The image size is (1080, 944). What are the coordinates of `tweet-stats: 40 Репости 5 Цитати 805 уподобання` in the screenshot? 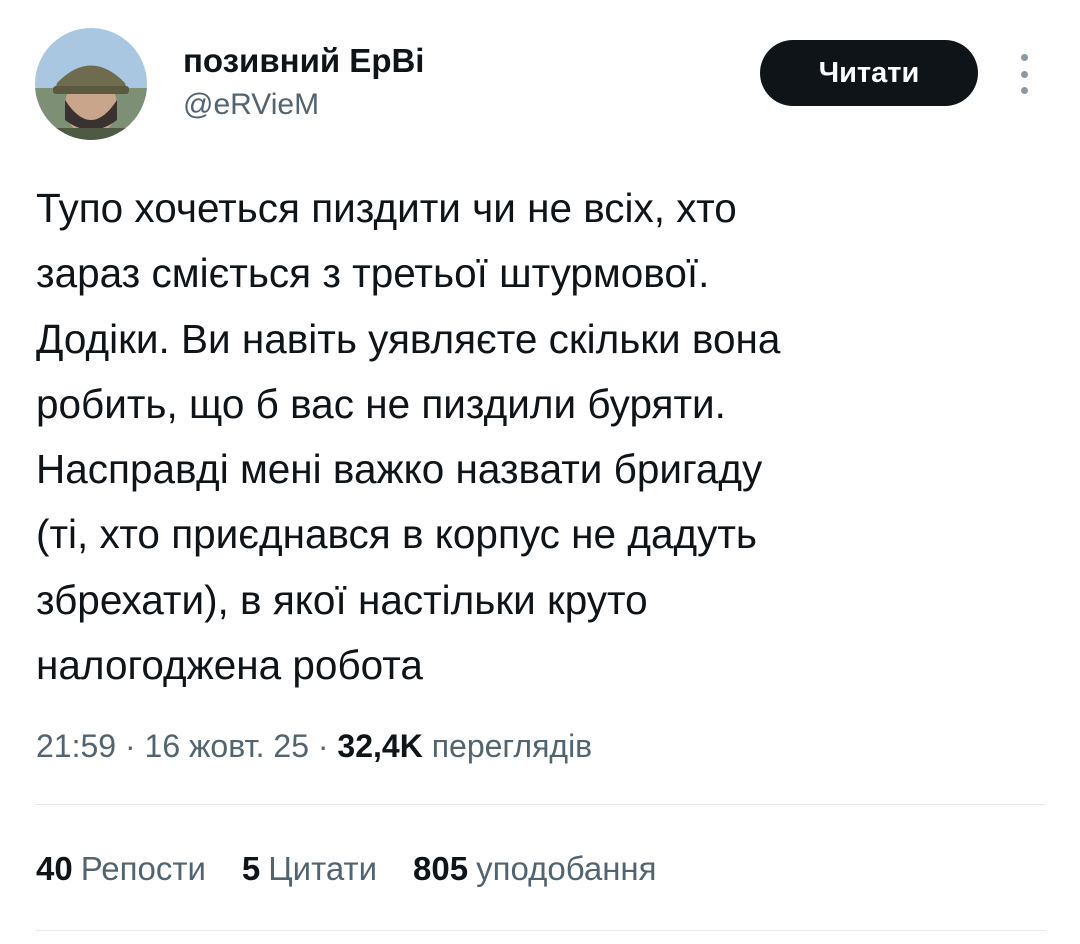 It's located at (346, 869).